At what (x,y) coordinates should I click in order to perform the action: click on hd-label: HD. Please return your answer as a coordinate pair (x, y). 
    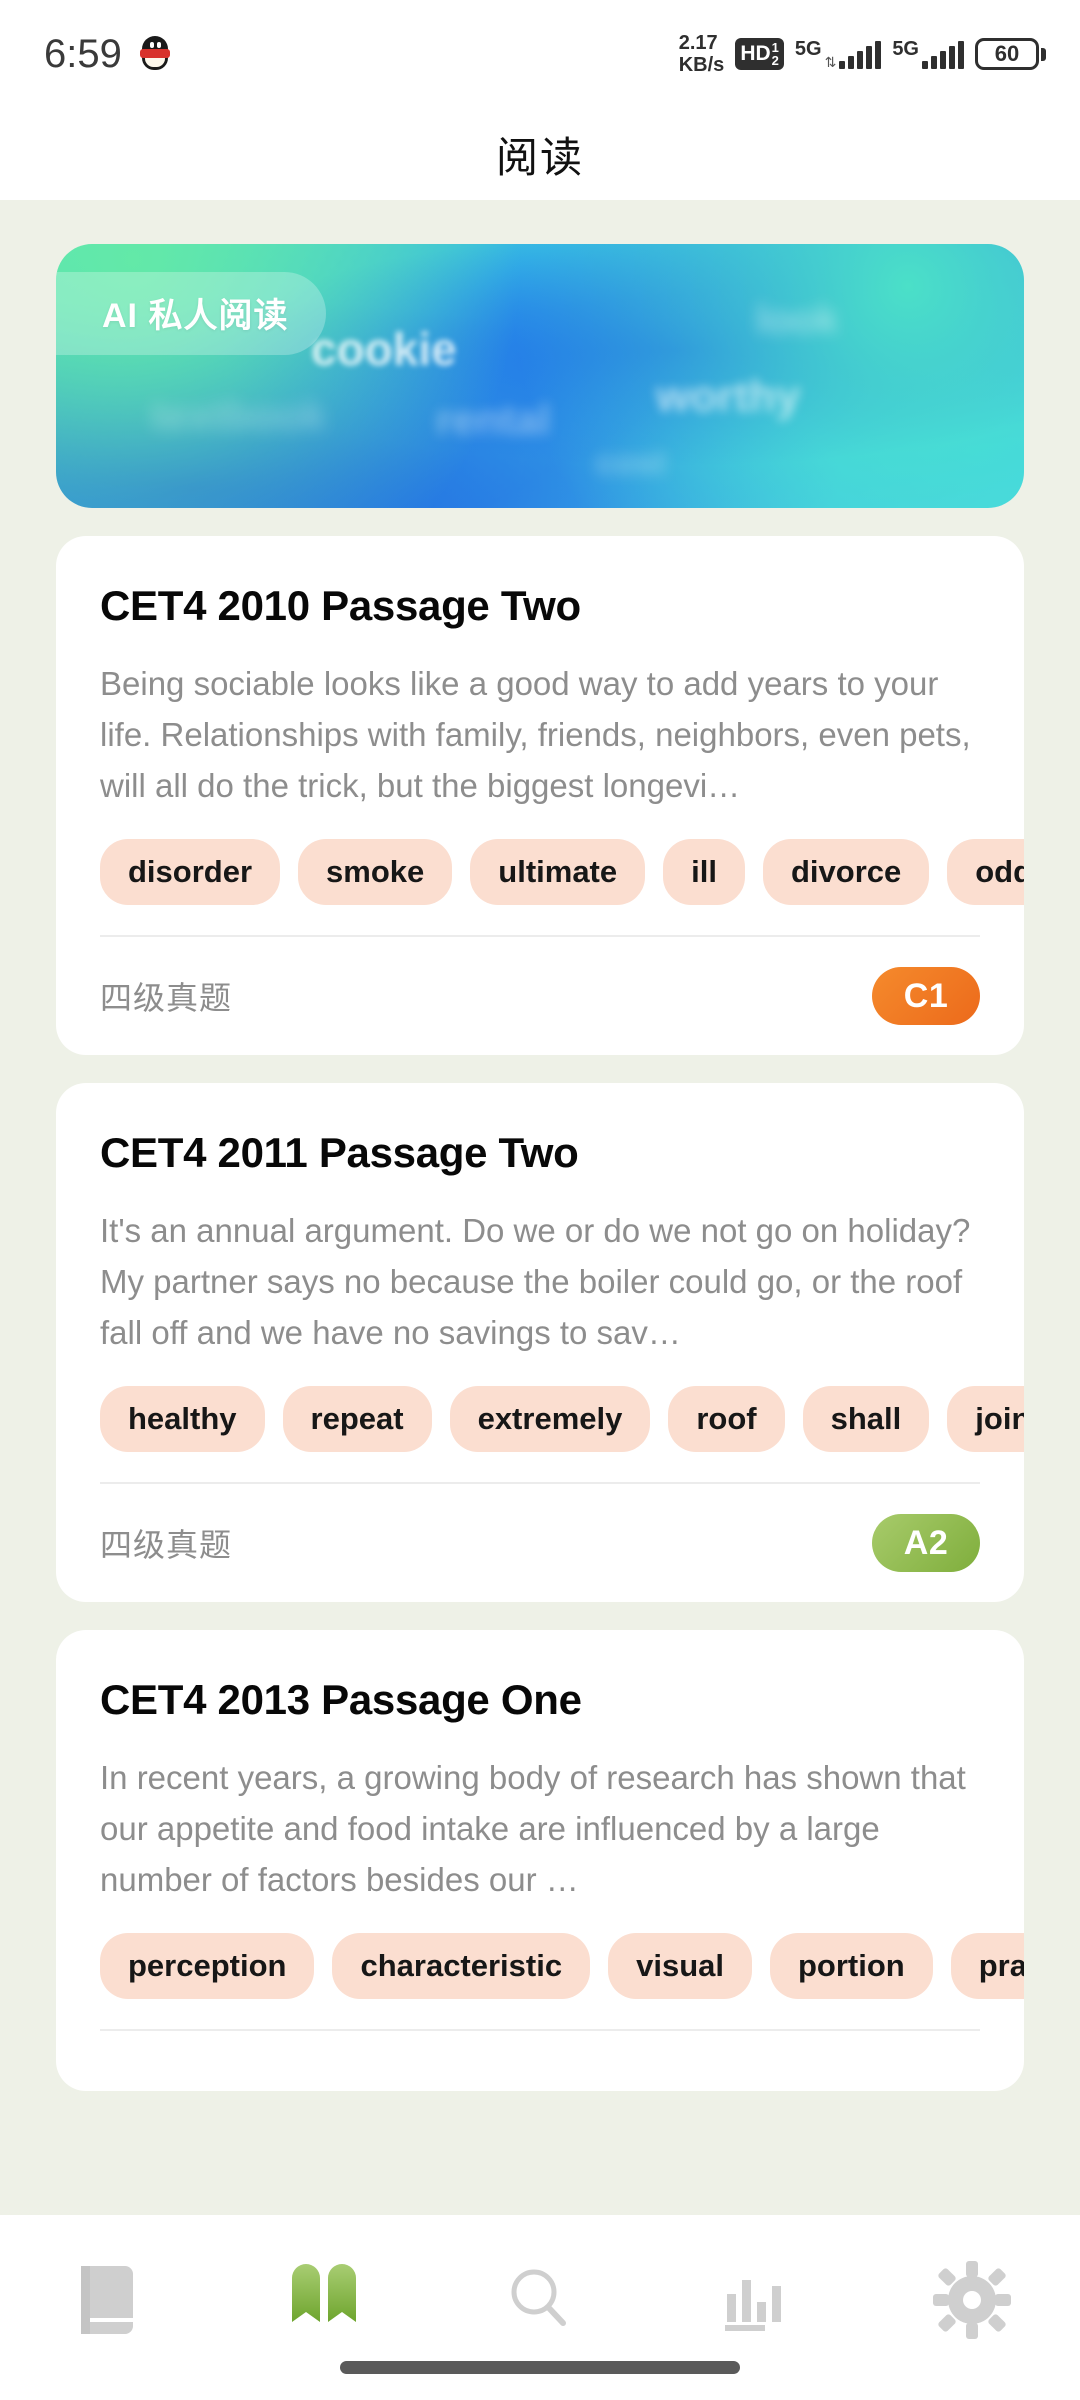
    Looking at the image, I should click on (755, 53).